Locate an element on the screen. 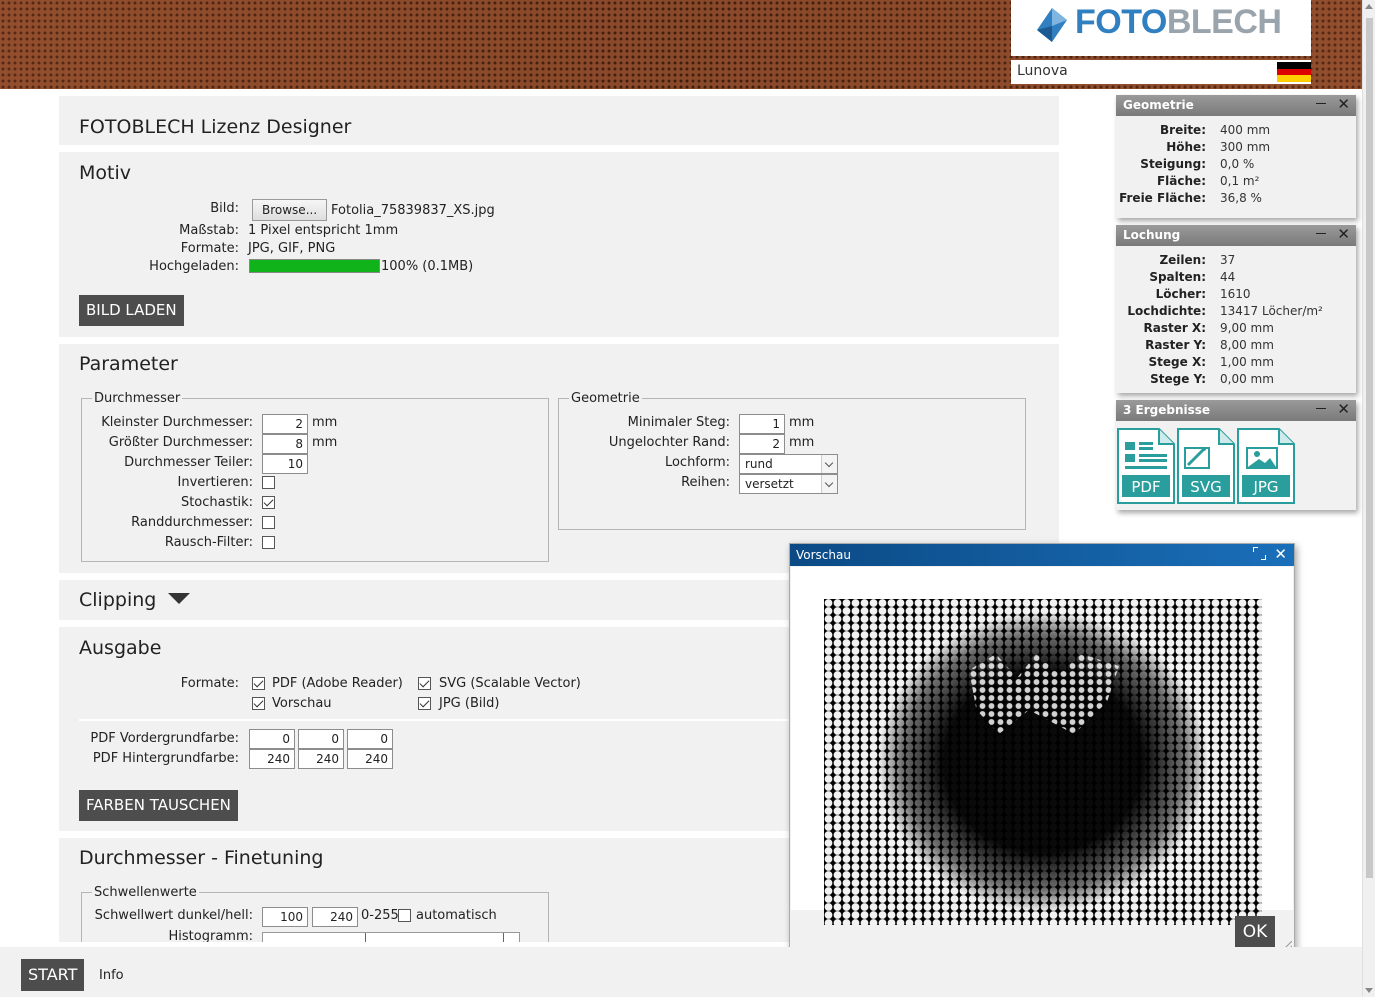  pdf-label: PDF (Adobe Reader) is located at coordinates (337, 683).